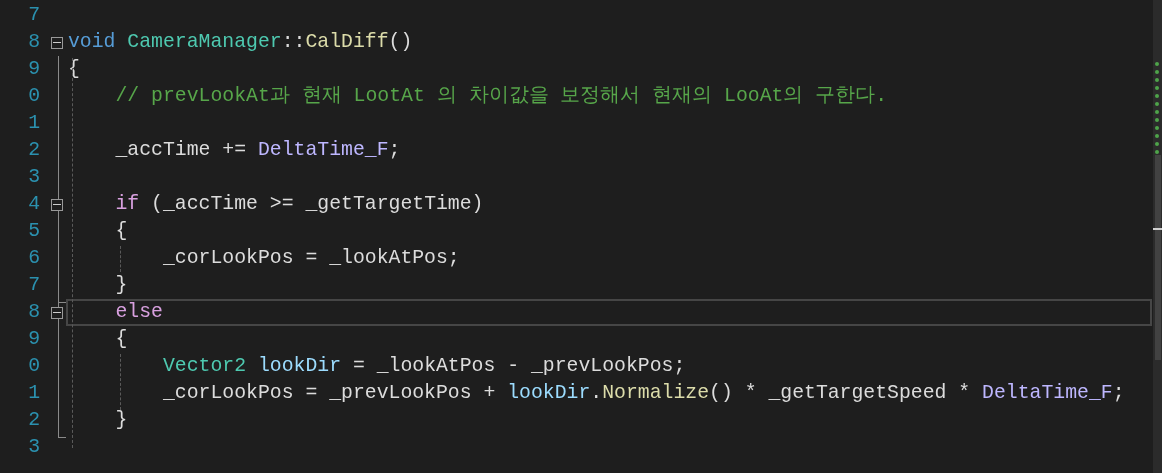 Image resolution: width=1162 pixels, height=473 pixels. Describe the element at coordinates (33, 258) in the screenshot. I see `line-number: 6` at that location.